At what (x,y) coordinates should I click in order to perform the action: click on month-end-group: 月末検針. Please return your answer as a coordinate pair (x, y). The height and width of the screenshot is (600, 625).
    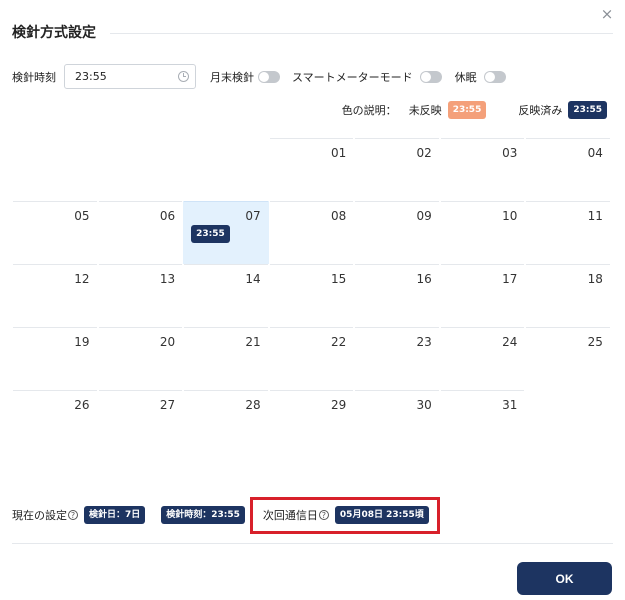
    Looking at the image, I should click on (245, 77).